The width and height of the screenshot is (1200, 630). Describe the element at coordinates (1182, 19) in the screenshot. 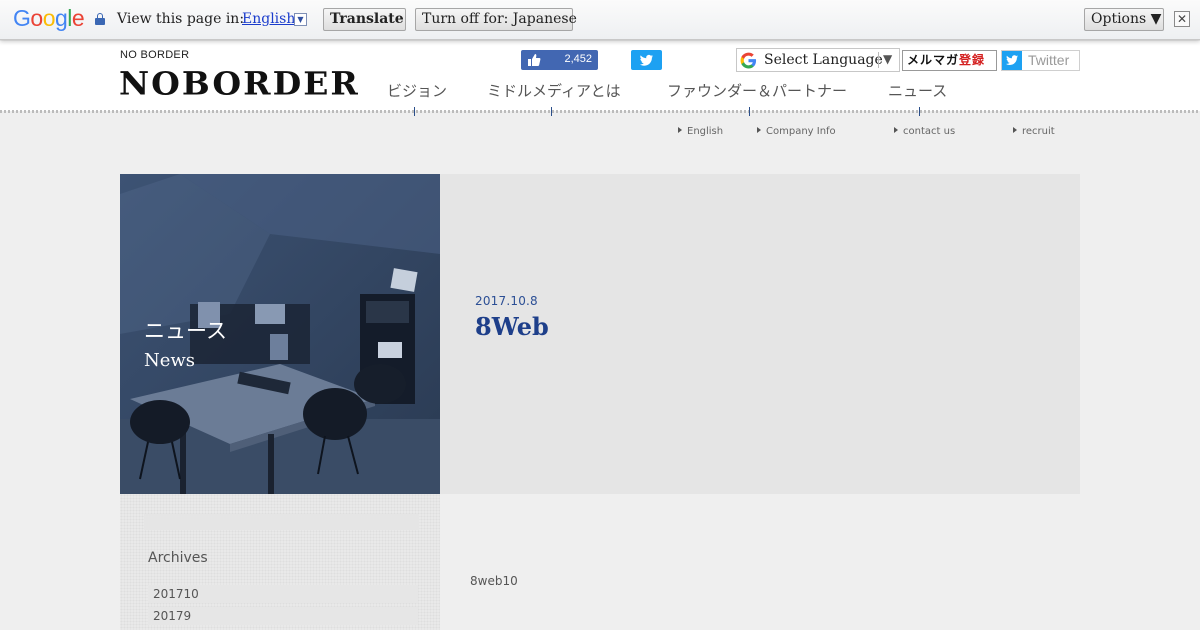

I see `close-icon: ✕` at that location.